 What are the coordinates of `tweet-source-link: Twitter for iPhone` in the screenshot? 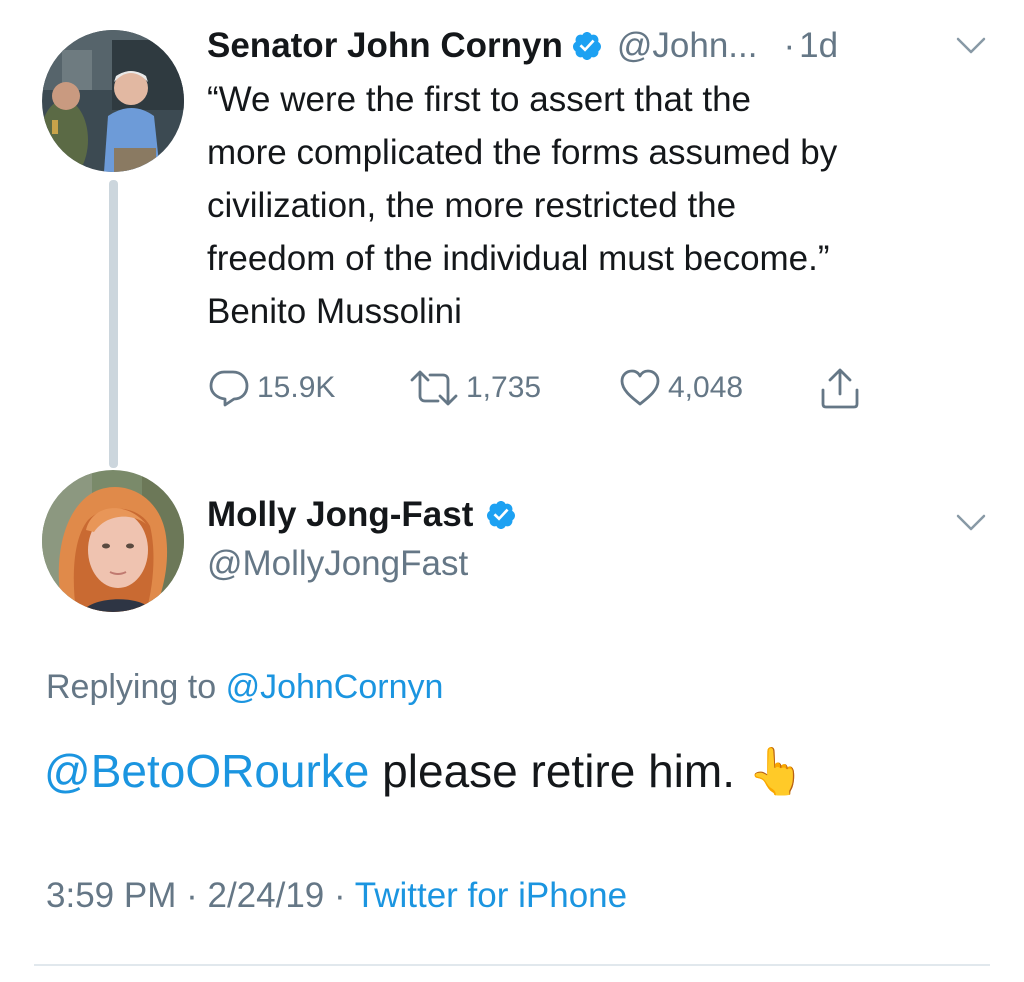 It's located at (491, 895).